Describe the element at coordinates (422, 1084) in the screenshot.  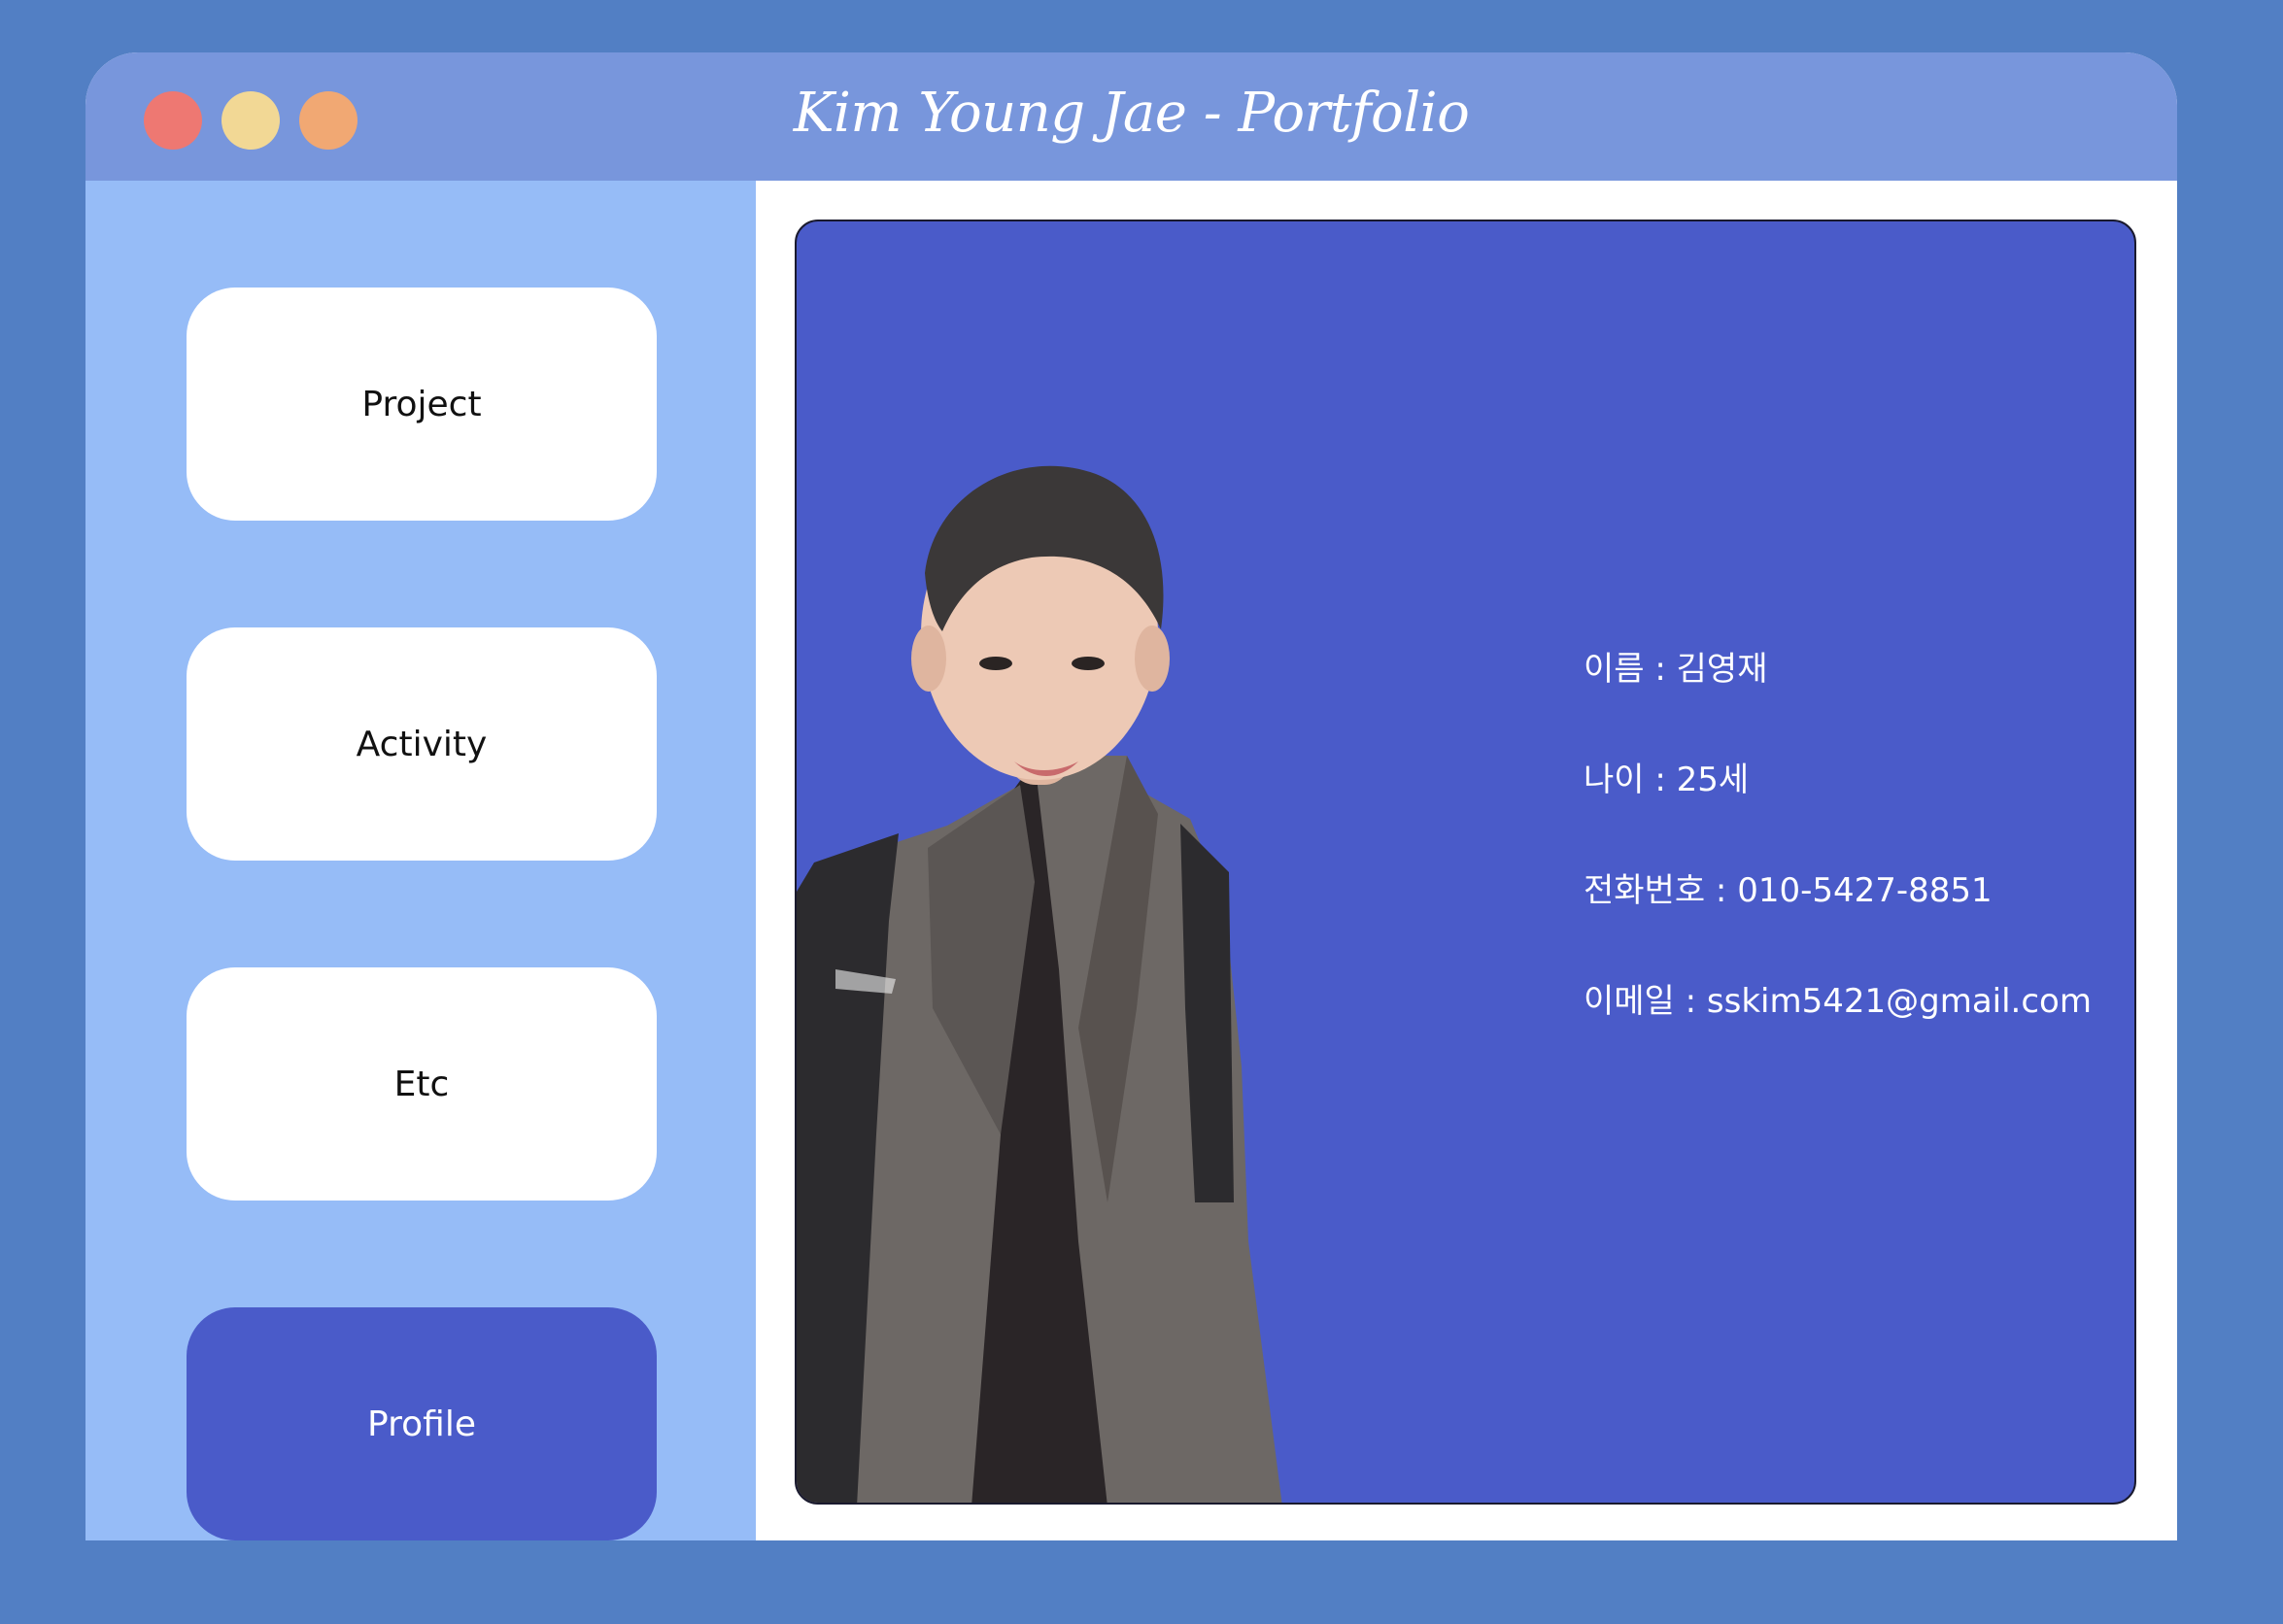
I see `nav-etc-button: Etc` at that location.